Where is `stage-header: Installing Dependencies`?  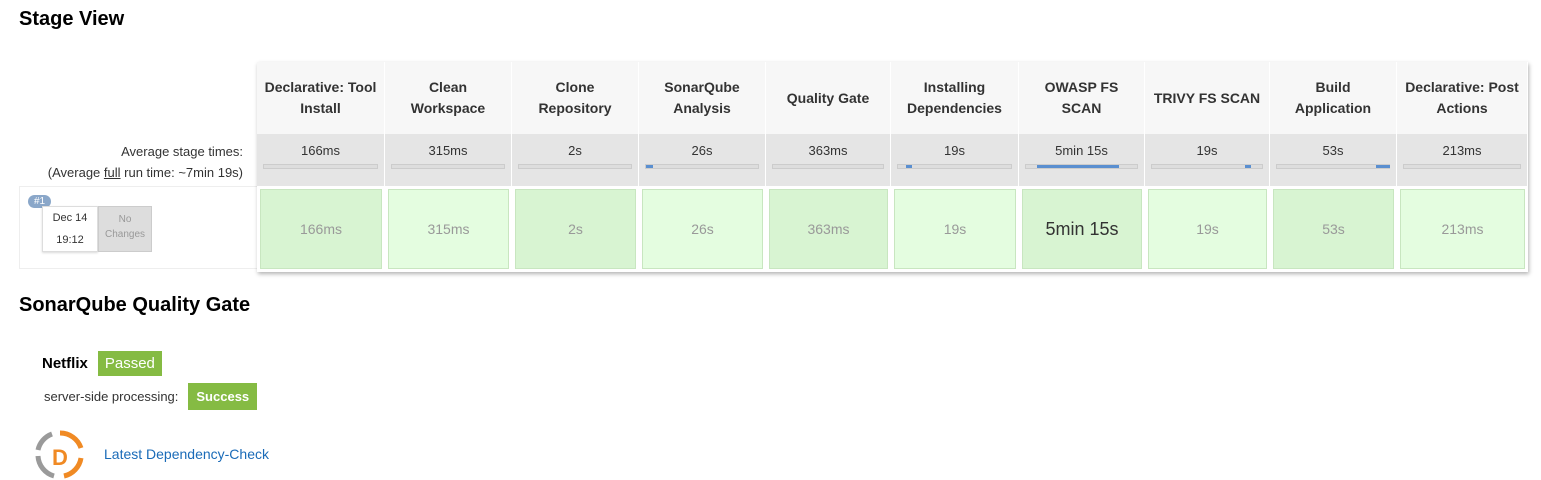
stage-header: Installing Dependencies is located at coordinates (955, 98).